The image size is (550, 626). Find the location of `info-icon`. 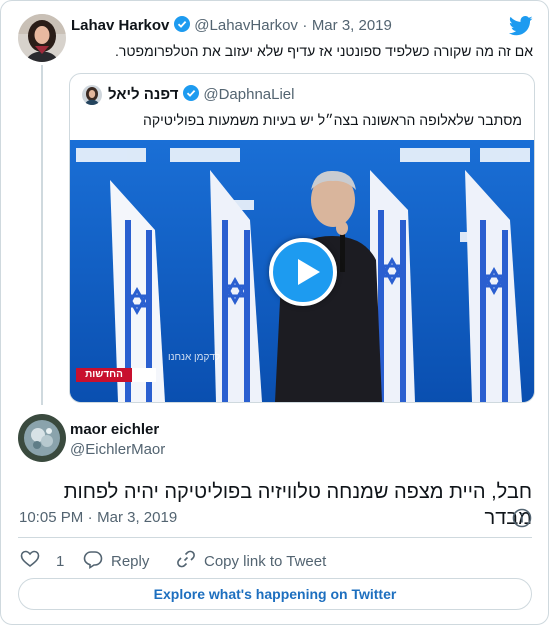

info-icon is located at coordinates (522, 518).